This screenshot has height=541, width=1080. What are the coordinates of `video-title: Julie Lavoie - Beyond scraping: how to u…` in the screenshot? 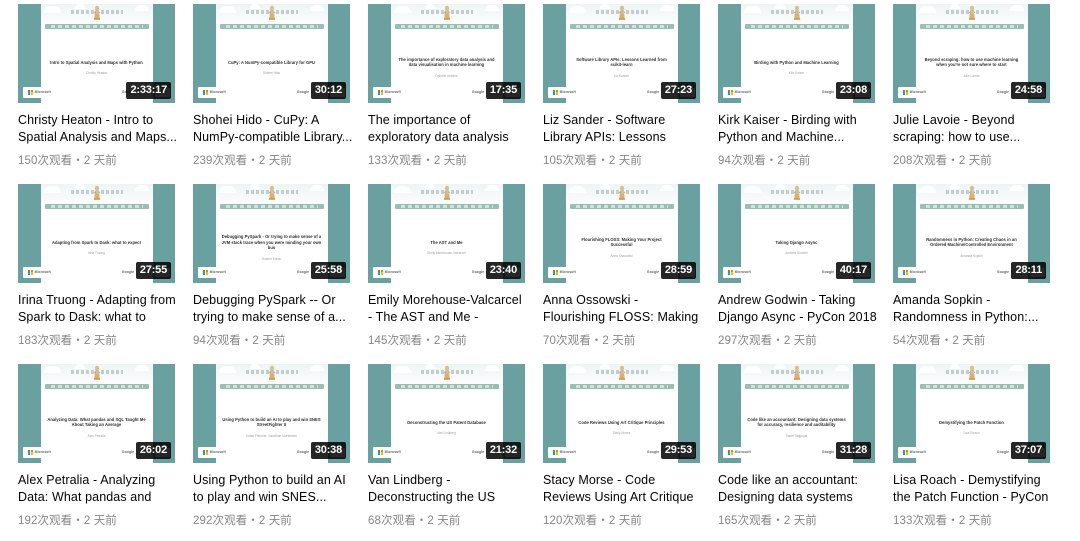 It's located at (973, 129).